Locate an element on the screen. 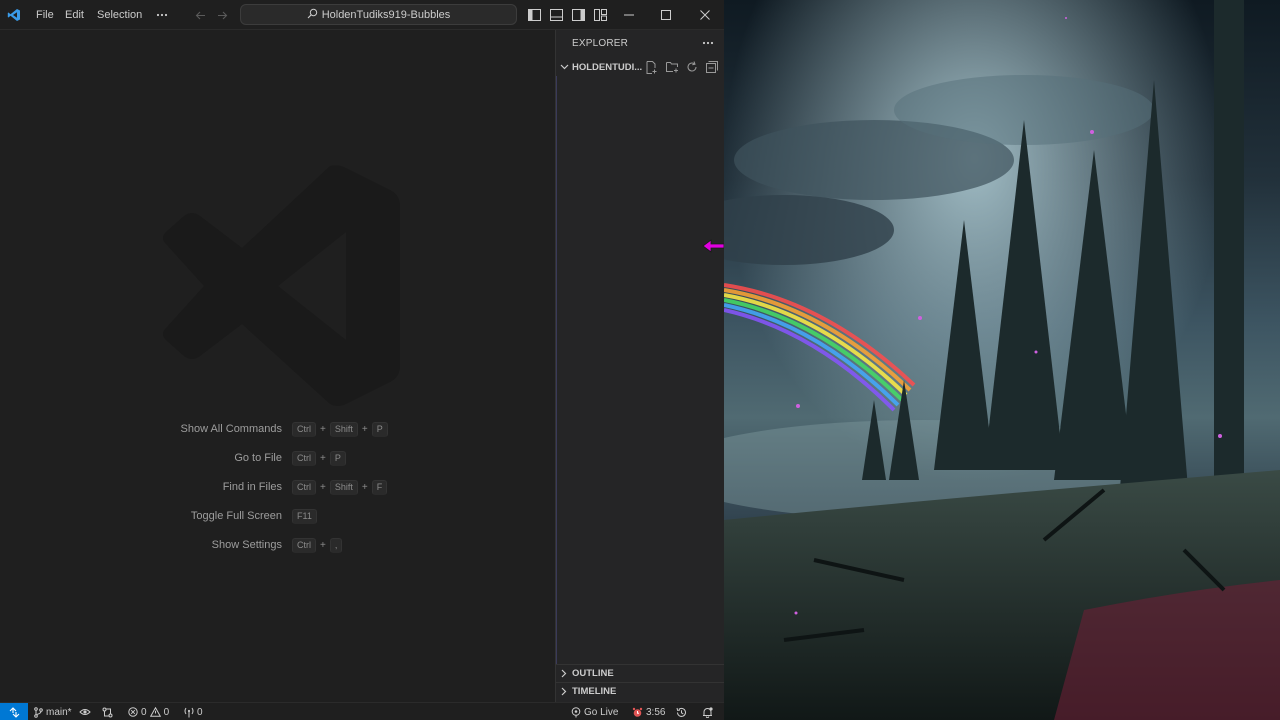  outline-section-header: OUTLINE is located at coordinates (640, 673).